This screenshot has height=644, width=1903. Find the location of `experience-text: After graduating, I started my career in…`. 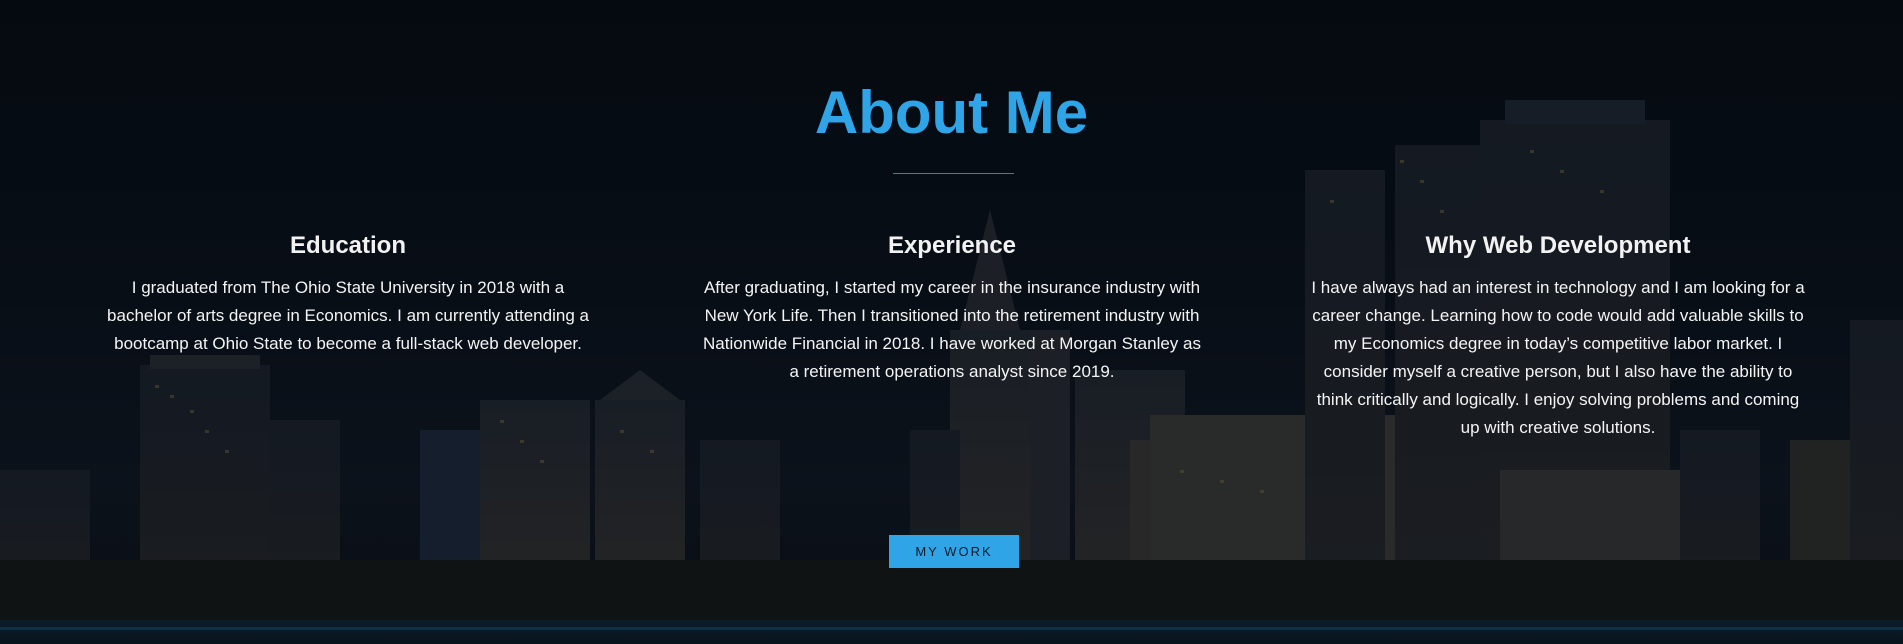

experience-text: After graduating, I started my career in… is located at coordinates (951, 329).